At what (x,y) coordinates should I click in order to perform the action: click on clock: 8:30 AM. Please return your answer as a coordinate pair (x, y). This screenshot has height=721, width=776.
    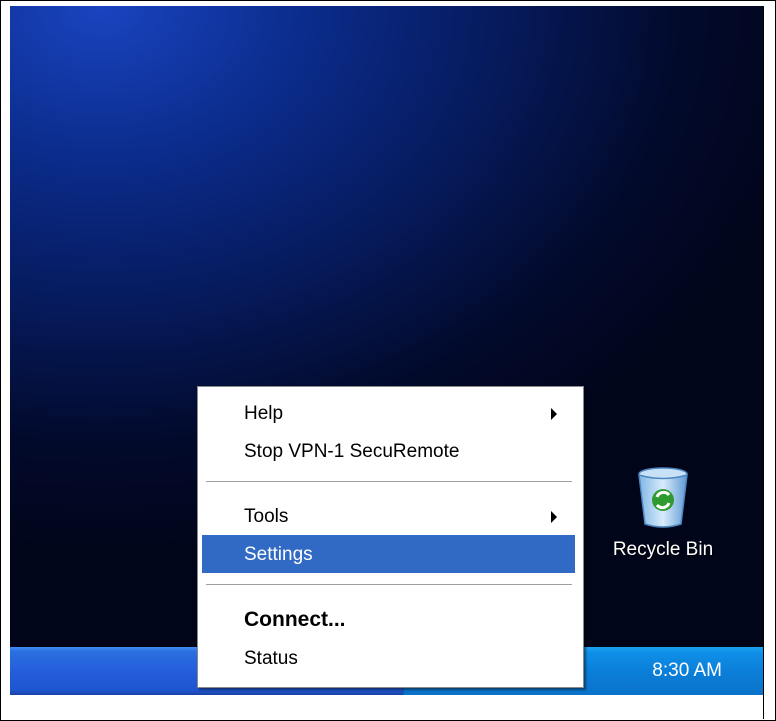
    Looking at the image, I should click on (687, 671).